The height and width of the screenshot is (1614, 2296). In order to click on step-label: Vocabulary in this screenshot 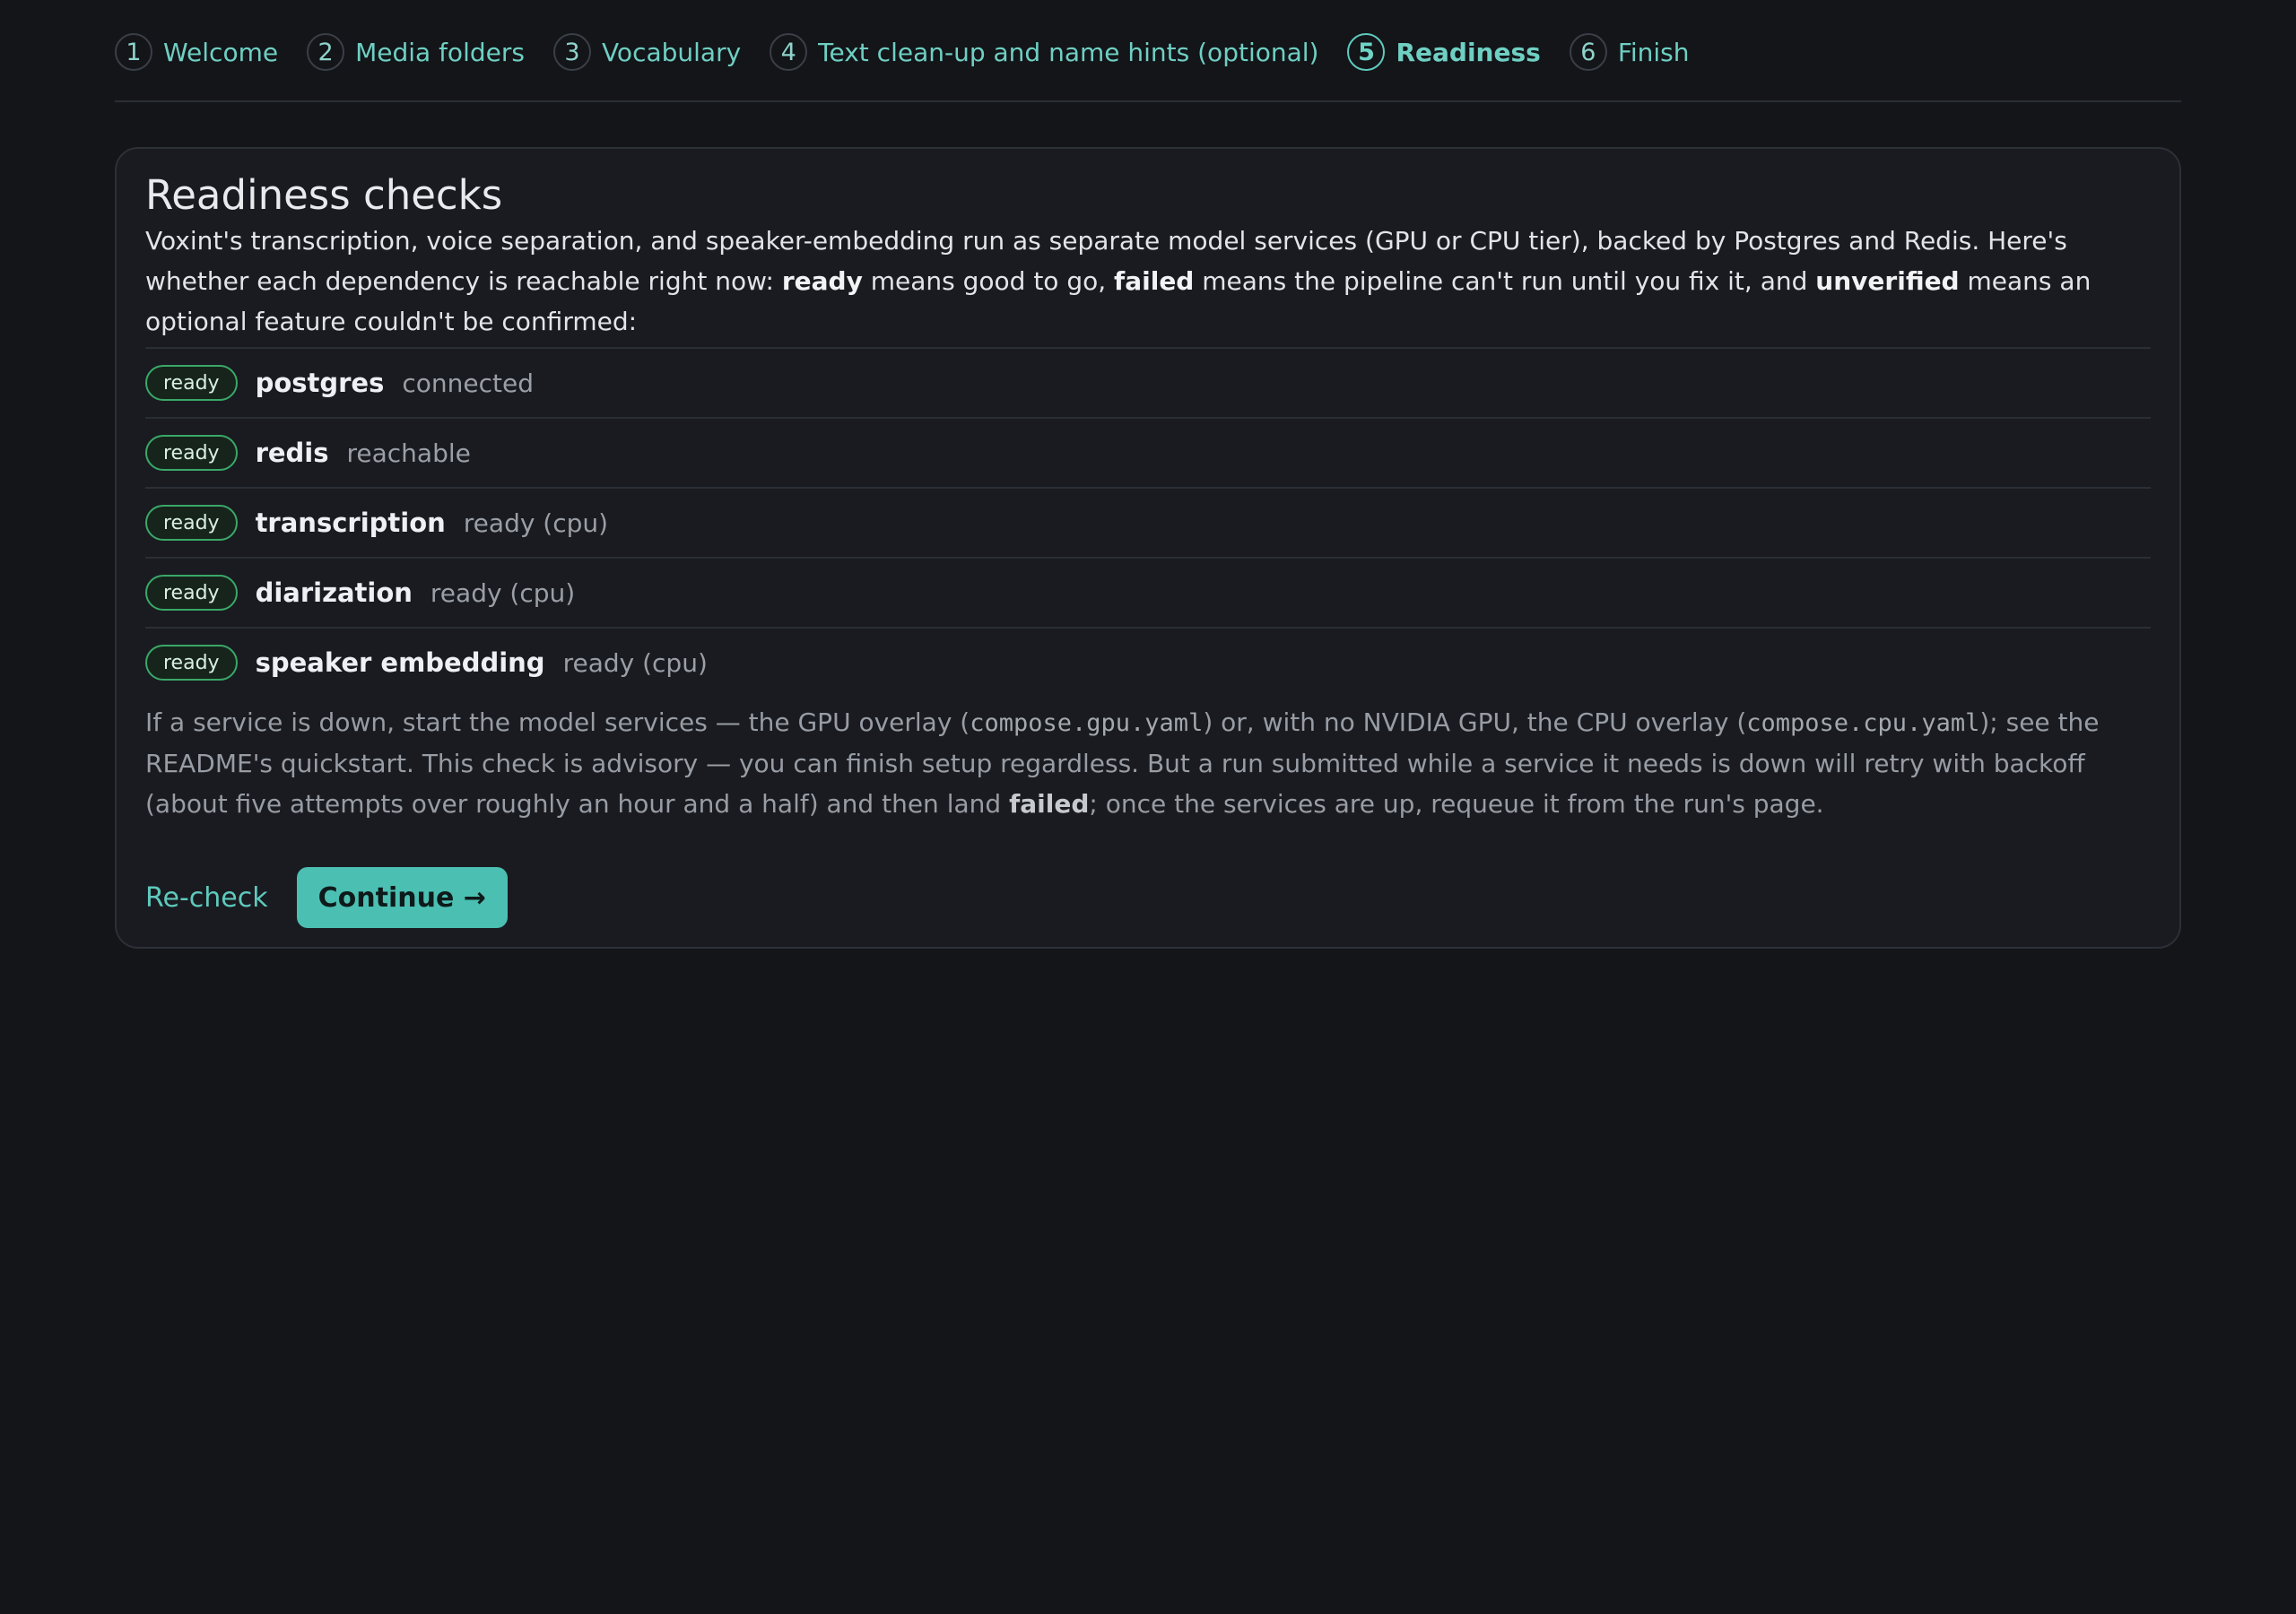, I will do `click(671, 52)`.